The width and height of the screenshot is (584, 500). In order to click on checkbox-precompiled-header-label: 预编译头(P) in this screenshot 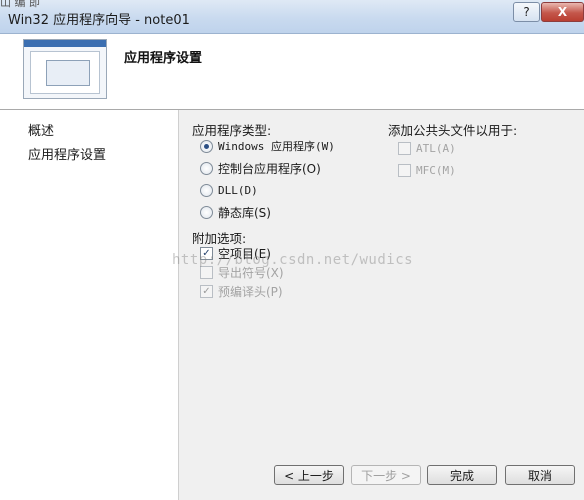, I will do `click(250, 291)`.